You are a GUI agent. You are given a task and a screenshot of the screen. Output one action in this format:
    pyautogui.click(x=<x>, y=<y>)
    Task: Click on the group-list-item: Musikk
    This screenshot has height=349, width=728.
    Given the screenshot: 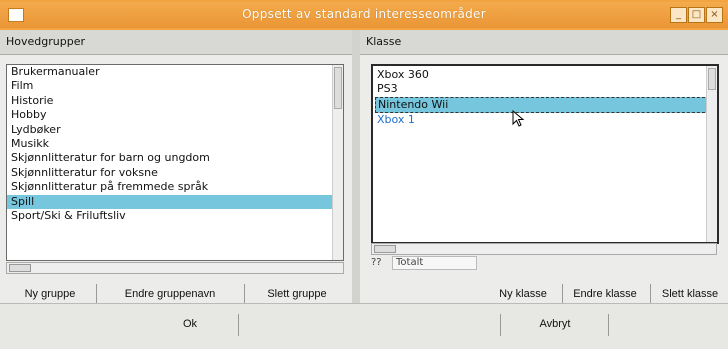 What is the action you would take?
    pyautogui.click(x=175, y=144)
    